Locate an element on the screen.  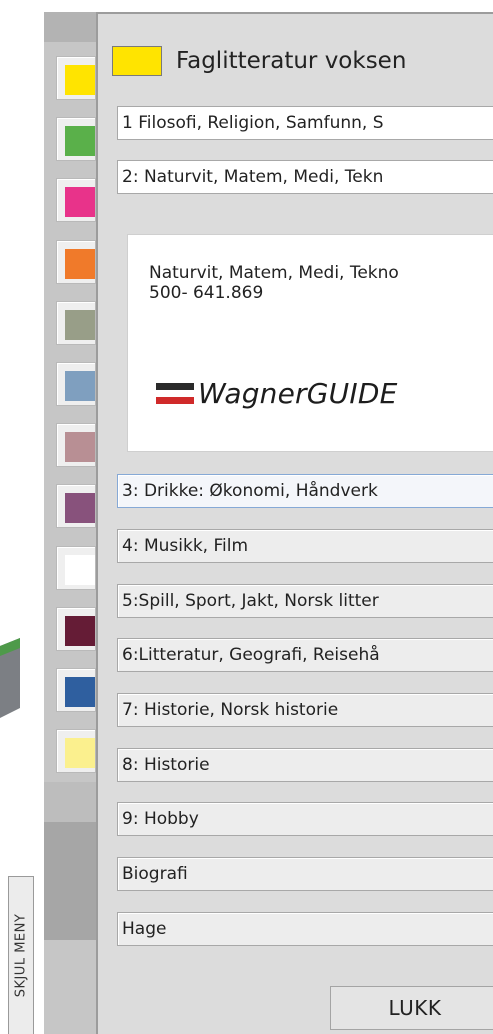
list-item: 6:Litteratur, Geografi, Reisehå is located at coordinates (305, 655).